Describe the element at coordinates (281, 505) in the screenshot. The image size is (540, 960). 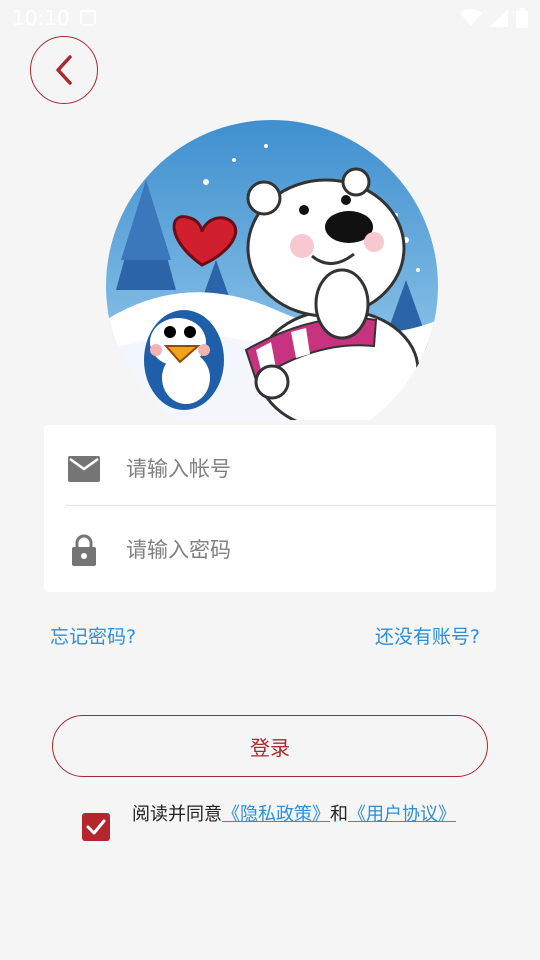
I see `field-divider` at that location.